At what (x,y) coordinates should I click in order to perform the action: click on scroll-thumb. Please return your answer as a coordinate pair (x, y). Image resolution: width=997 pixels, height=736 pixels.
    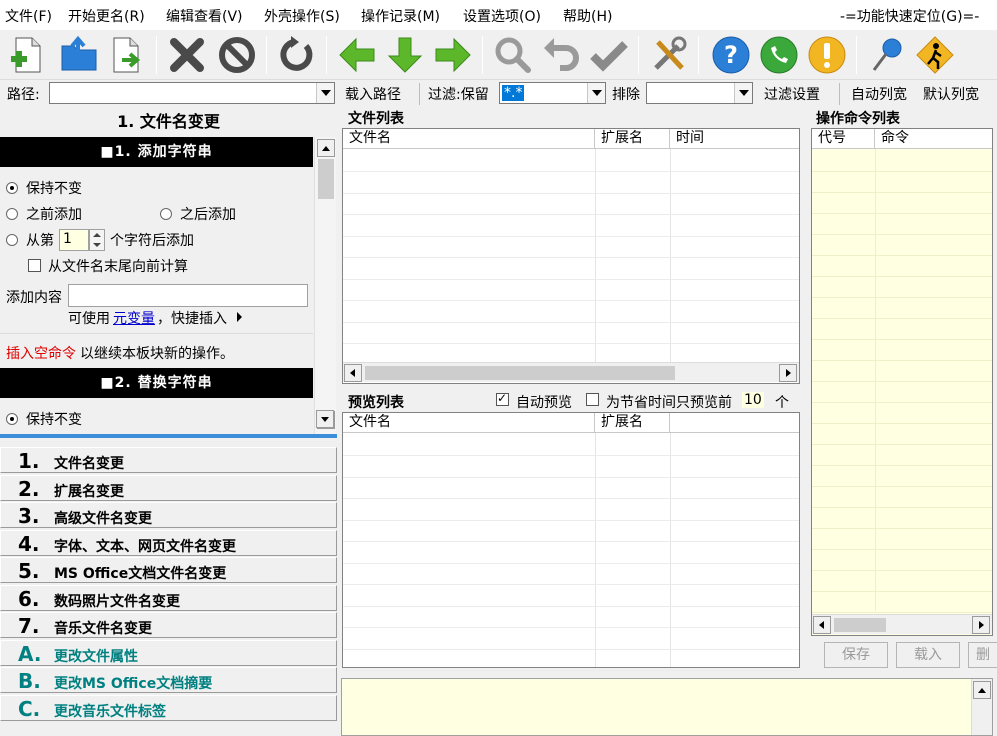
    Looking at the image, I should click on (326, 179).